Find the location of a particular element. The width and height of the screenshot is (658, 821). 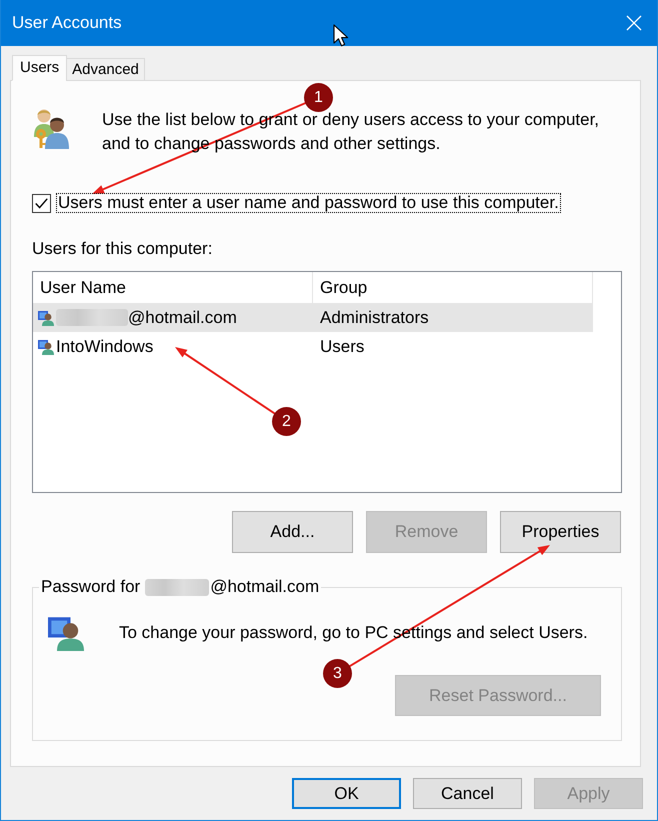

section-label: Users for this computer: is located at coordinates (123, 249).